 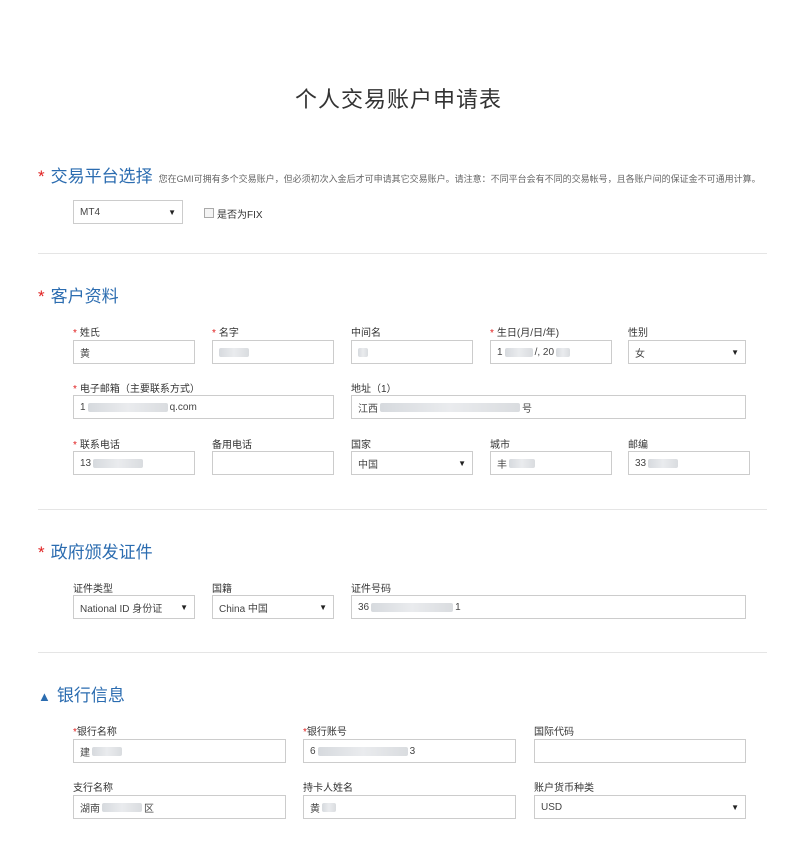 I want to click on bank-section-heading: ▲ 银行信息, so click(x=81, y=693).